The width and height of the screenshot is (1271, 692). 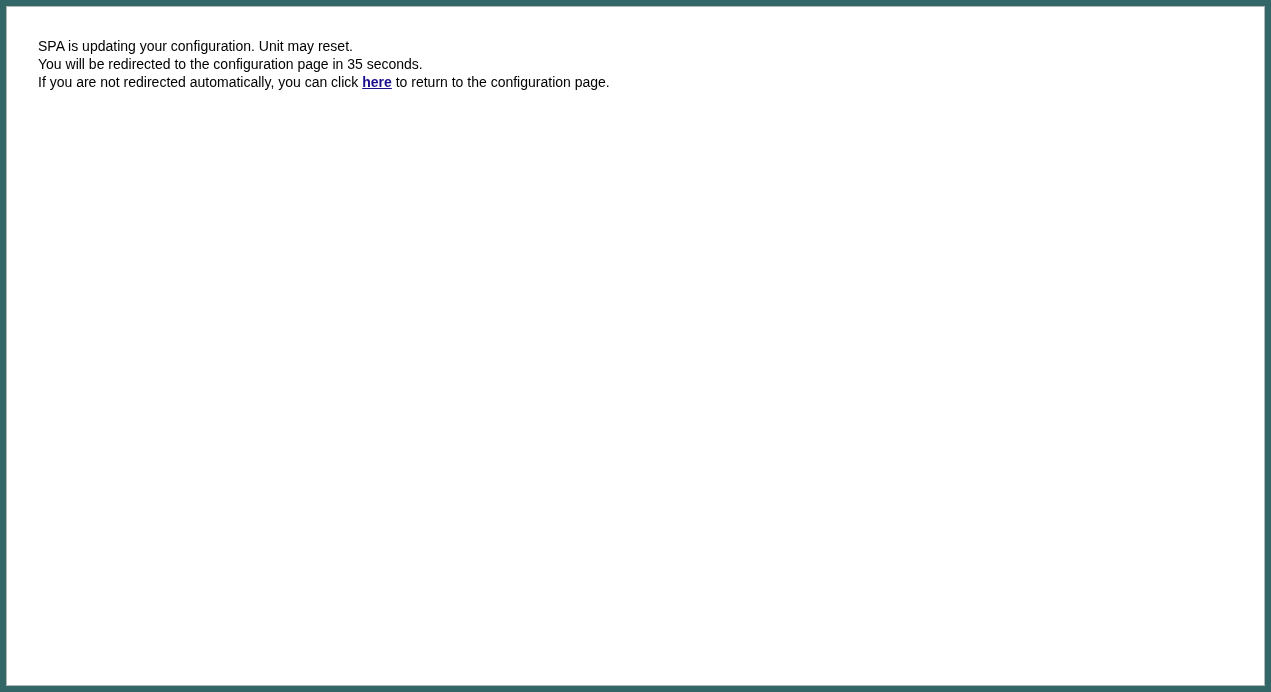 What do you see at coordinates (377, 82) in the screenshot?
I see `return-link: here` at bounding box center [377, 82].